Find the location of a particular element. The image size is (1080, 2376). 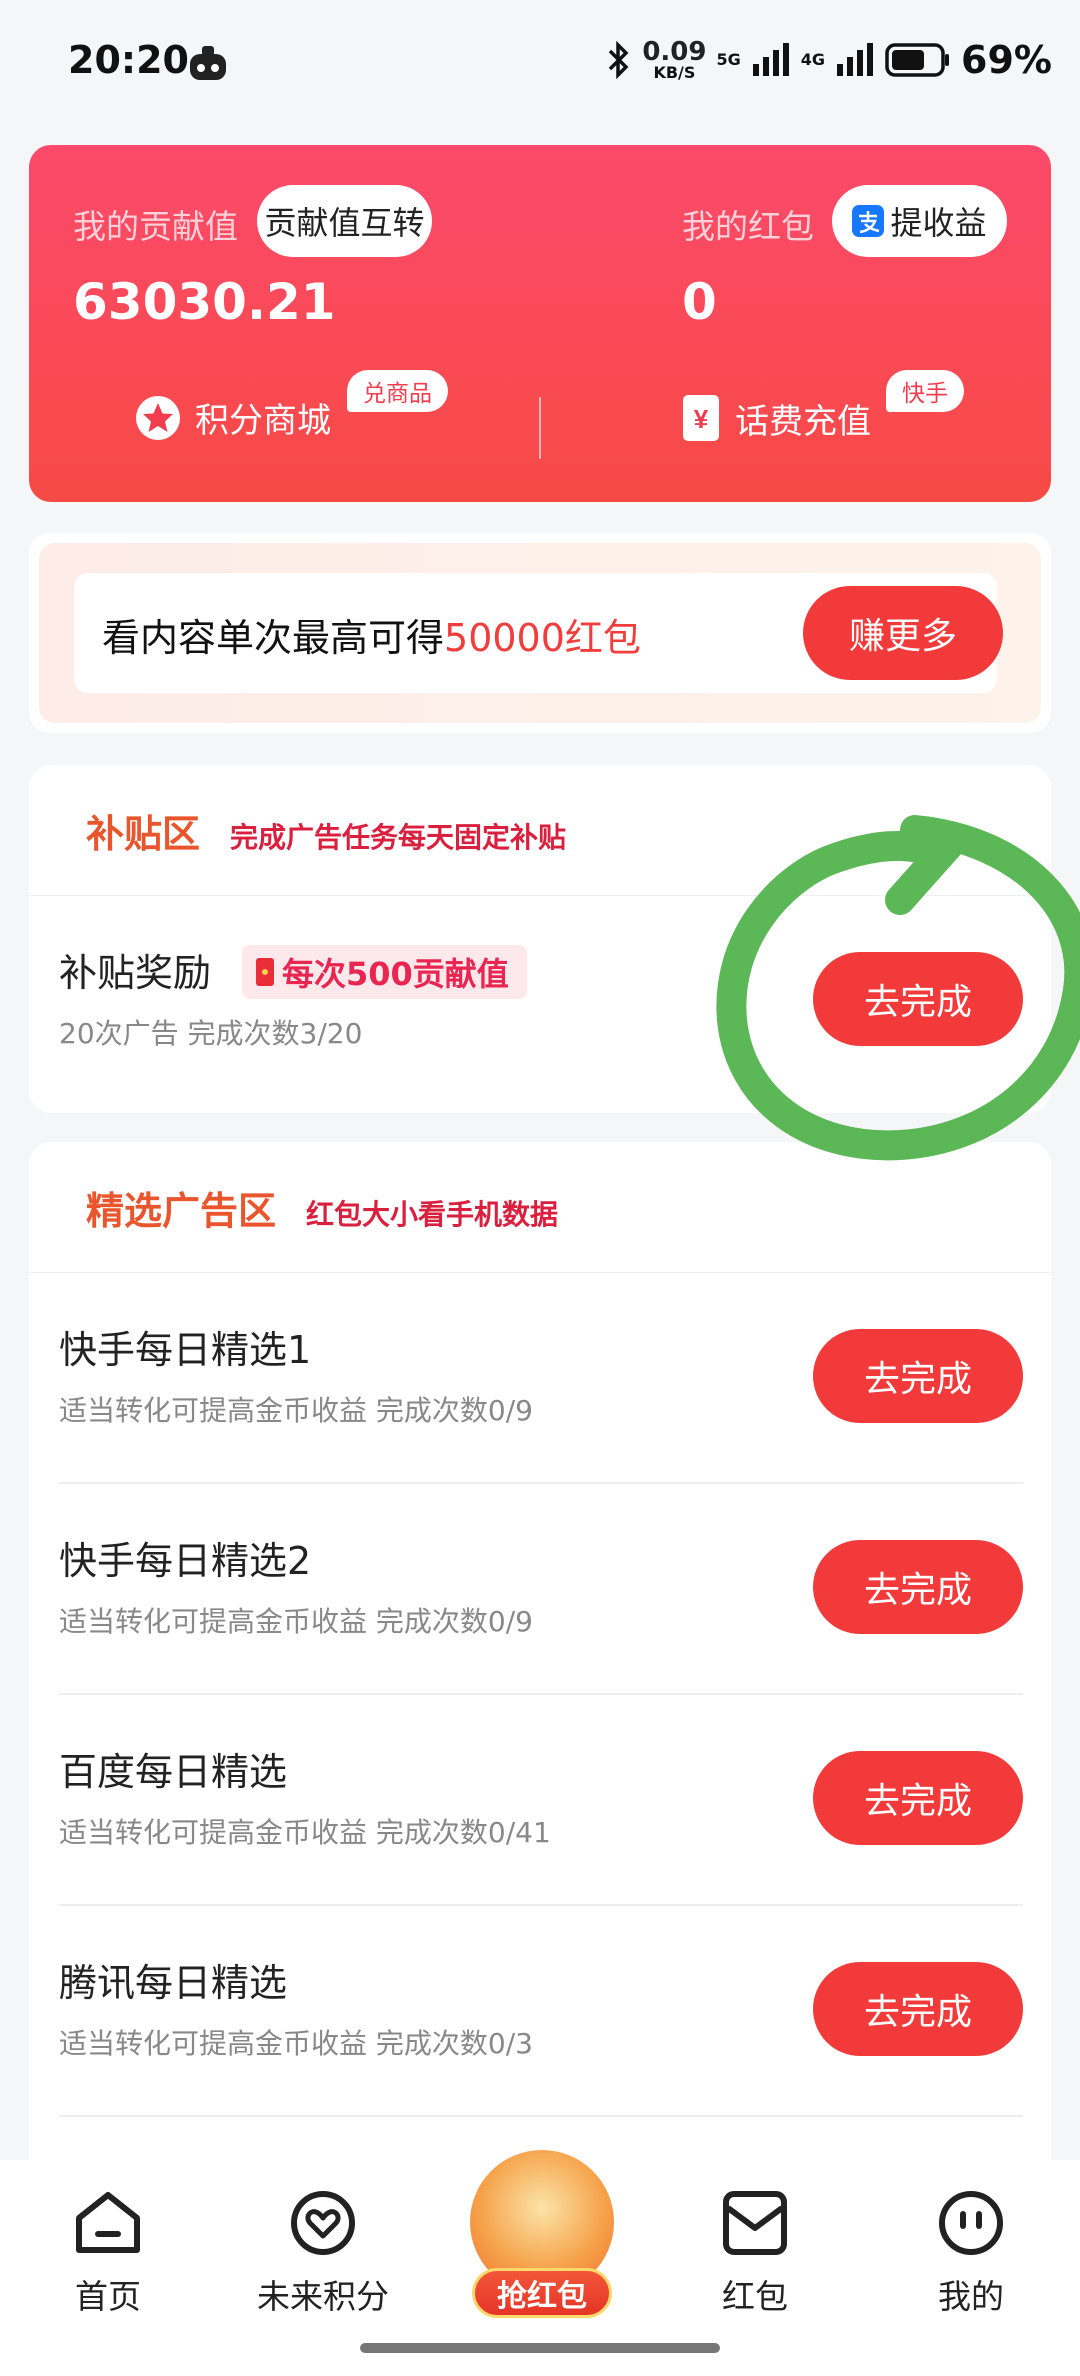

net-speed: 0.09 KB/S is located at coordinates (674, 59).